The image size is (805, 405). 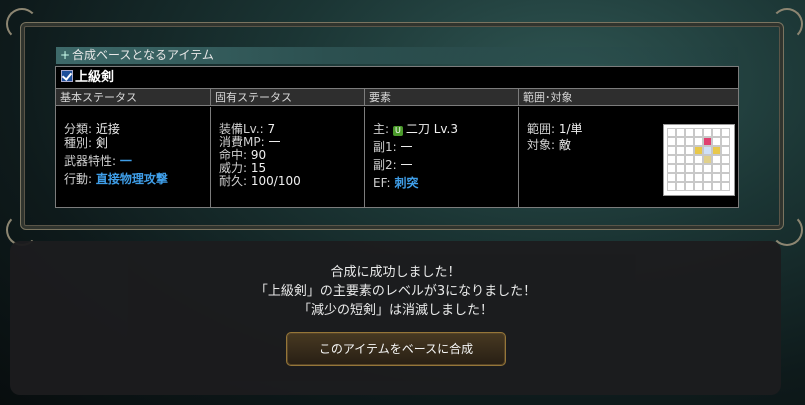 I want to click on accuracy-label: 命中:, so click(x=233, y=155).